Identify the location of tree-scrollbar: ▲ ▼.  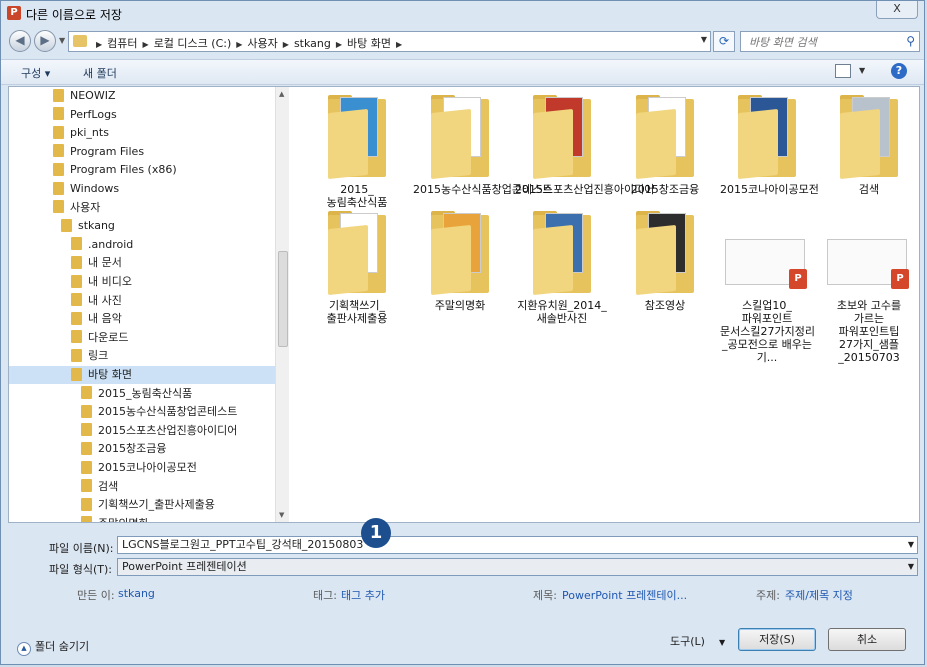
(282, 304).